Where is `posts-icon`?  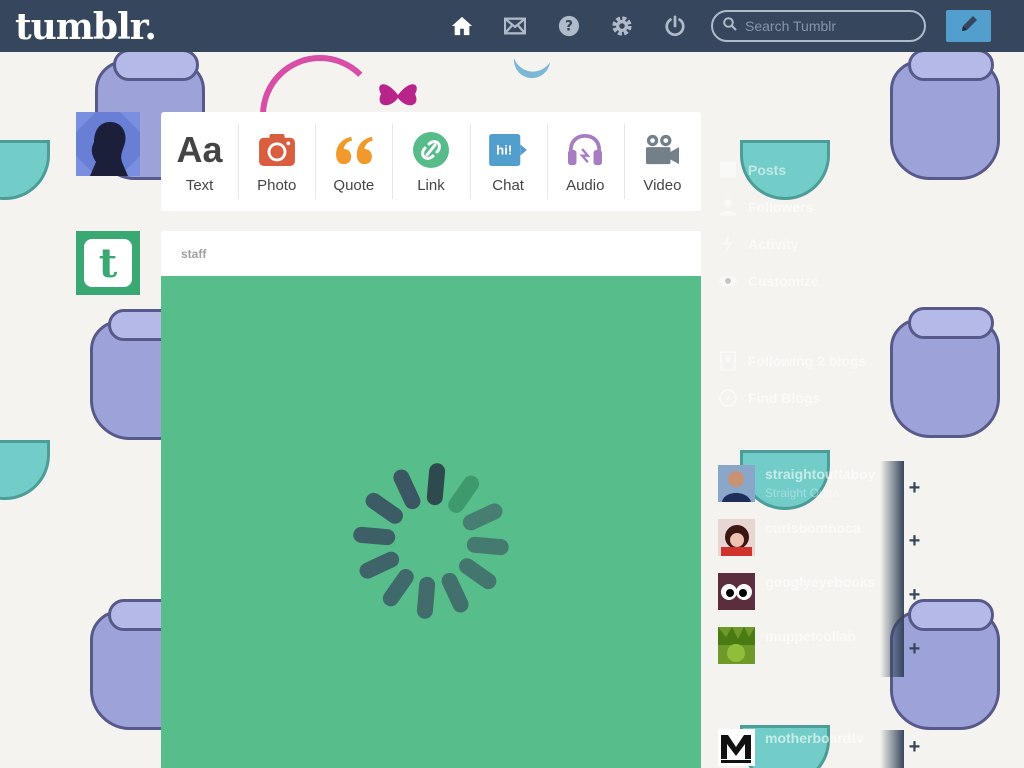
posts-icon is located at coordinates (728, 170).